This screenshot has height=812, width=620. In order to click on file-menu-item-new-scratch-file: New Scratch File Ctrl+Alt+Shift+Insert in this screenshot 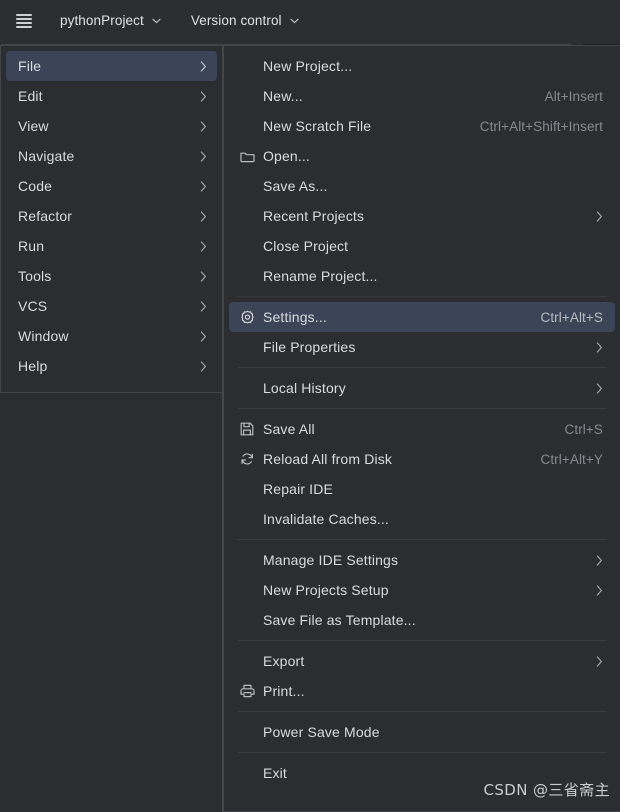, I will do `click(422, 126)`.